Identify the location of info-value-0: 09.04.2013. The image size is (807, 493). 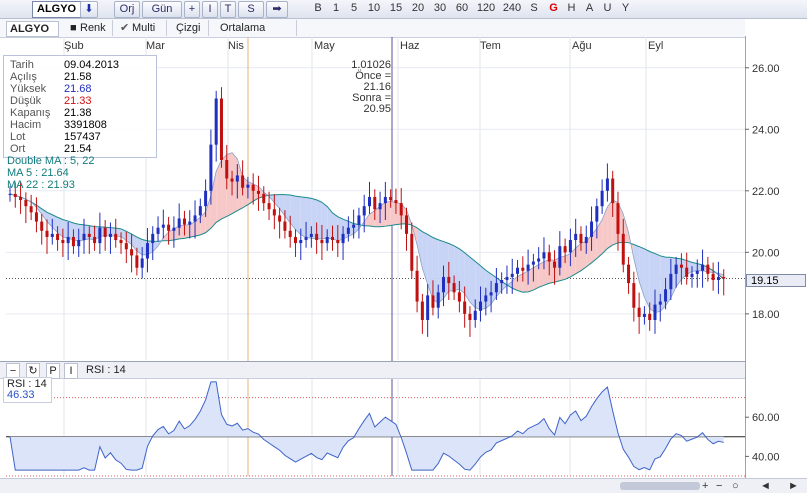
(92, 65).